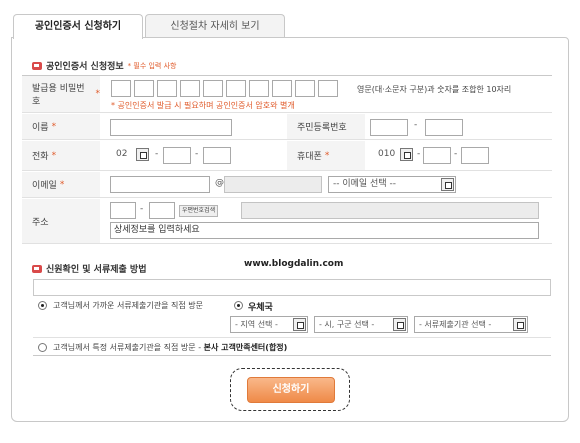 The width and height of the screenshot is (580, 443). Describe the element at coordinates (61, 155) in the screenshot. I see `phone-label: 전화 *` at that location.